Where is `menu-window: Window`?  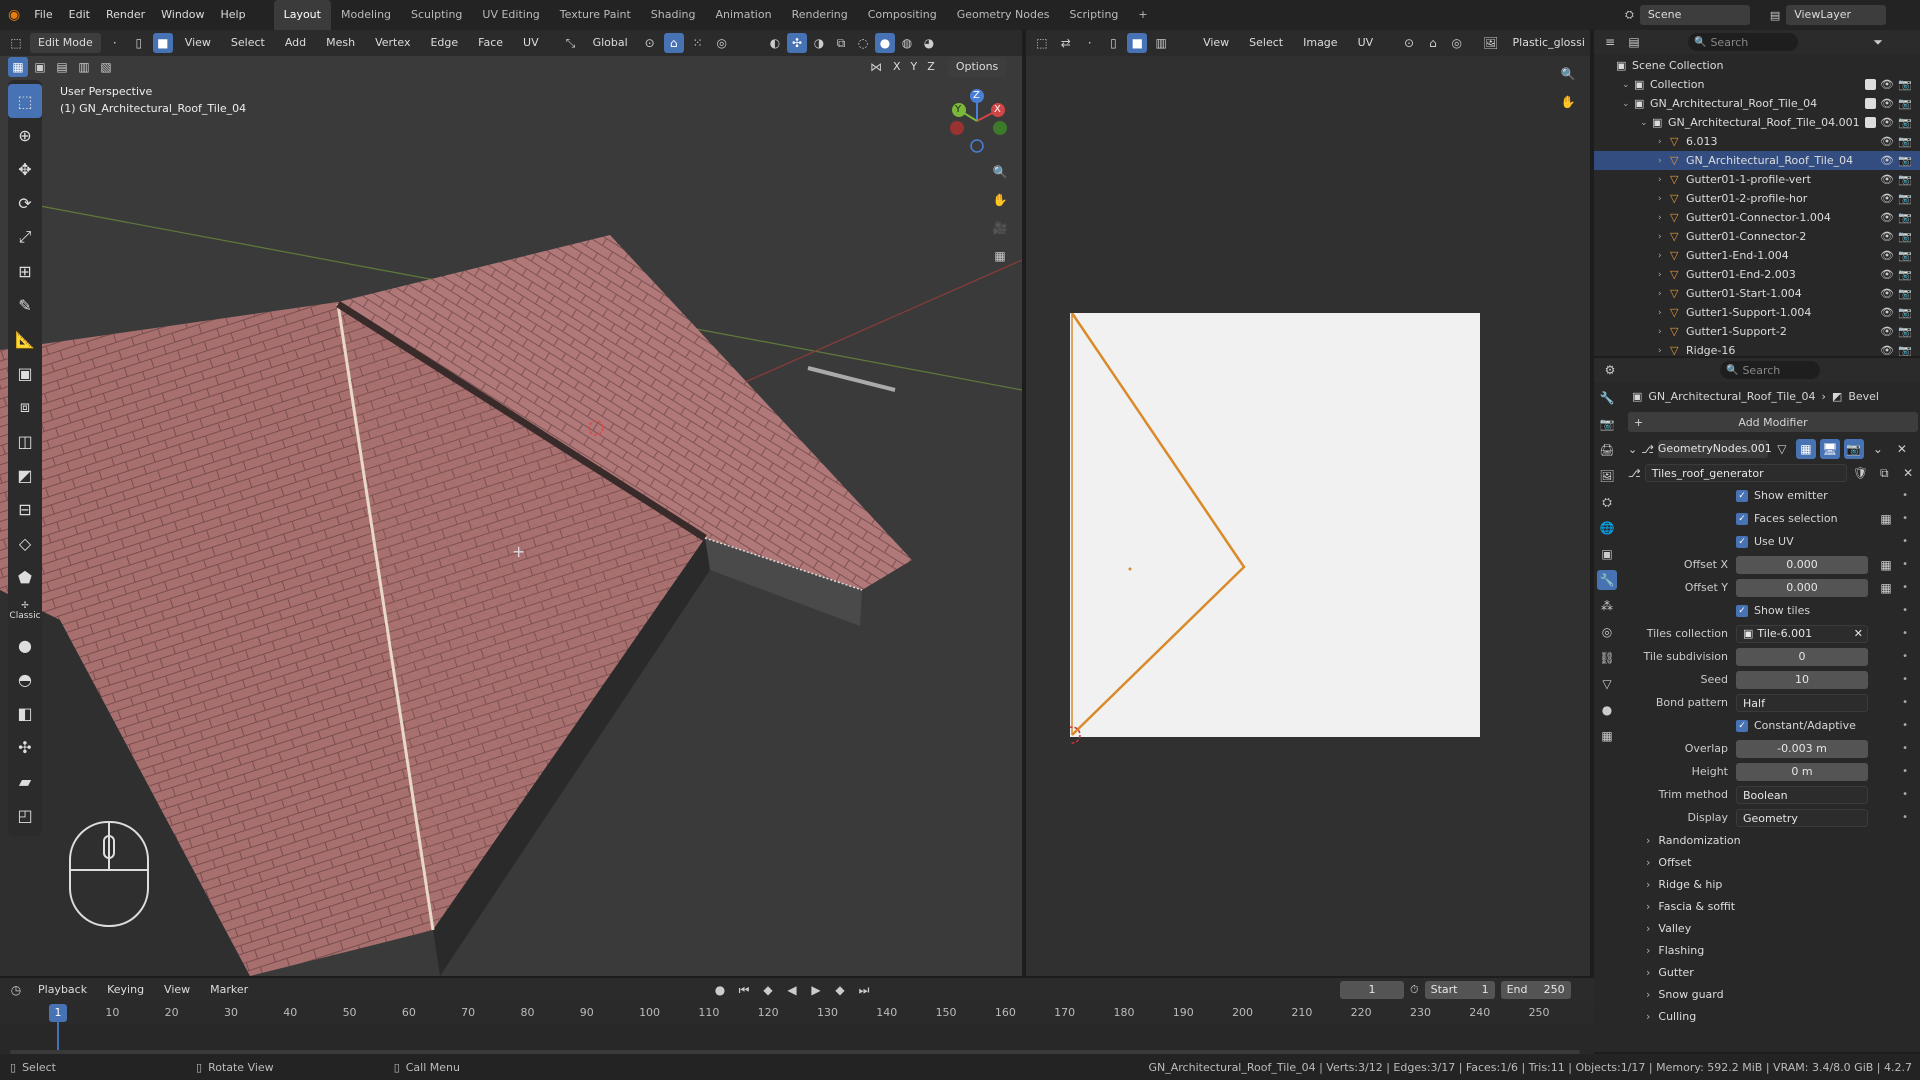
menu-window: Window is located at coordinates (182, 15).